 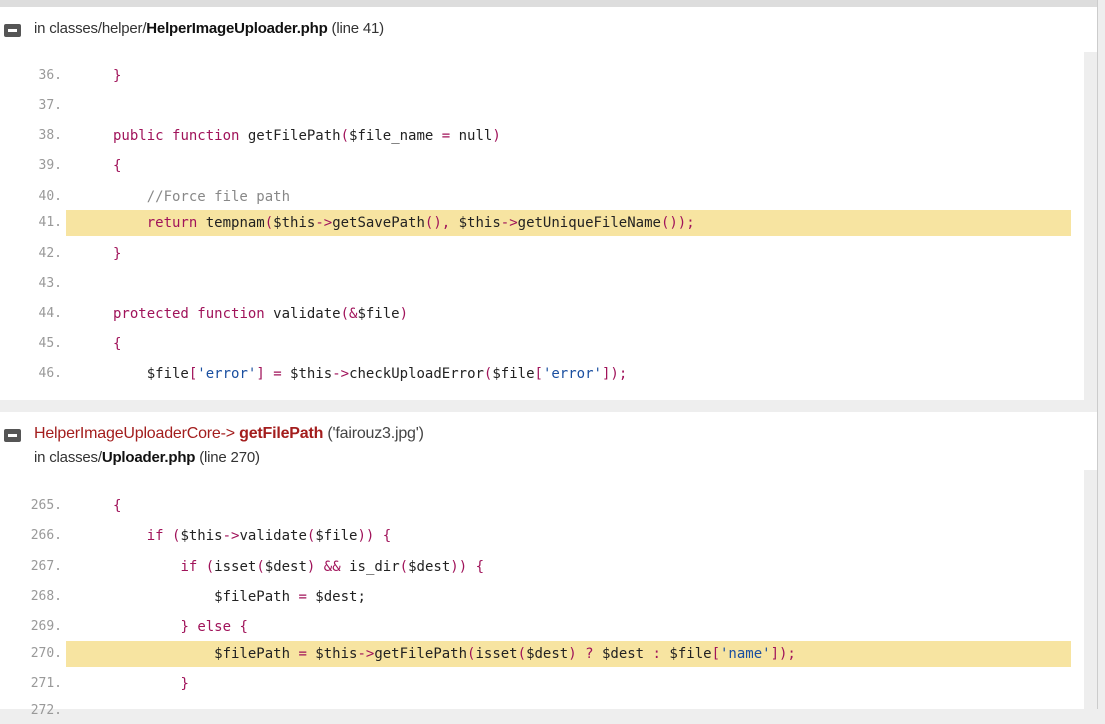 I want to click on file-path-prefix: in classes/helper/, so click(x=90, y=28).